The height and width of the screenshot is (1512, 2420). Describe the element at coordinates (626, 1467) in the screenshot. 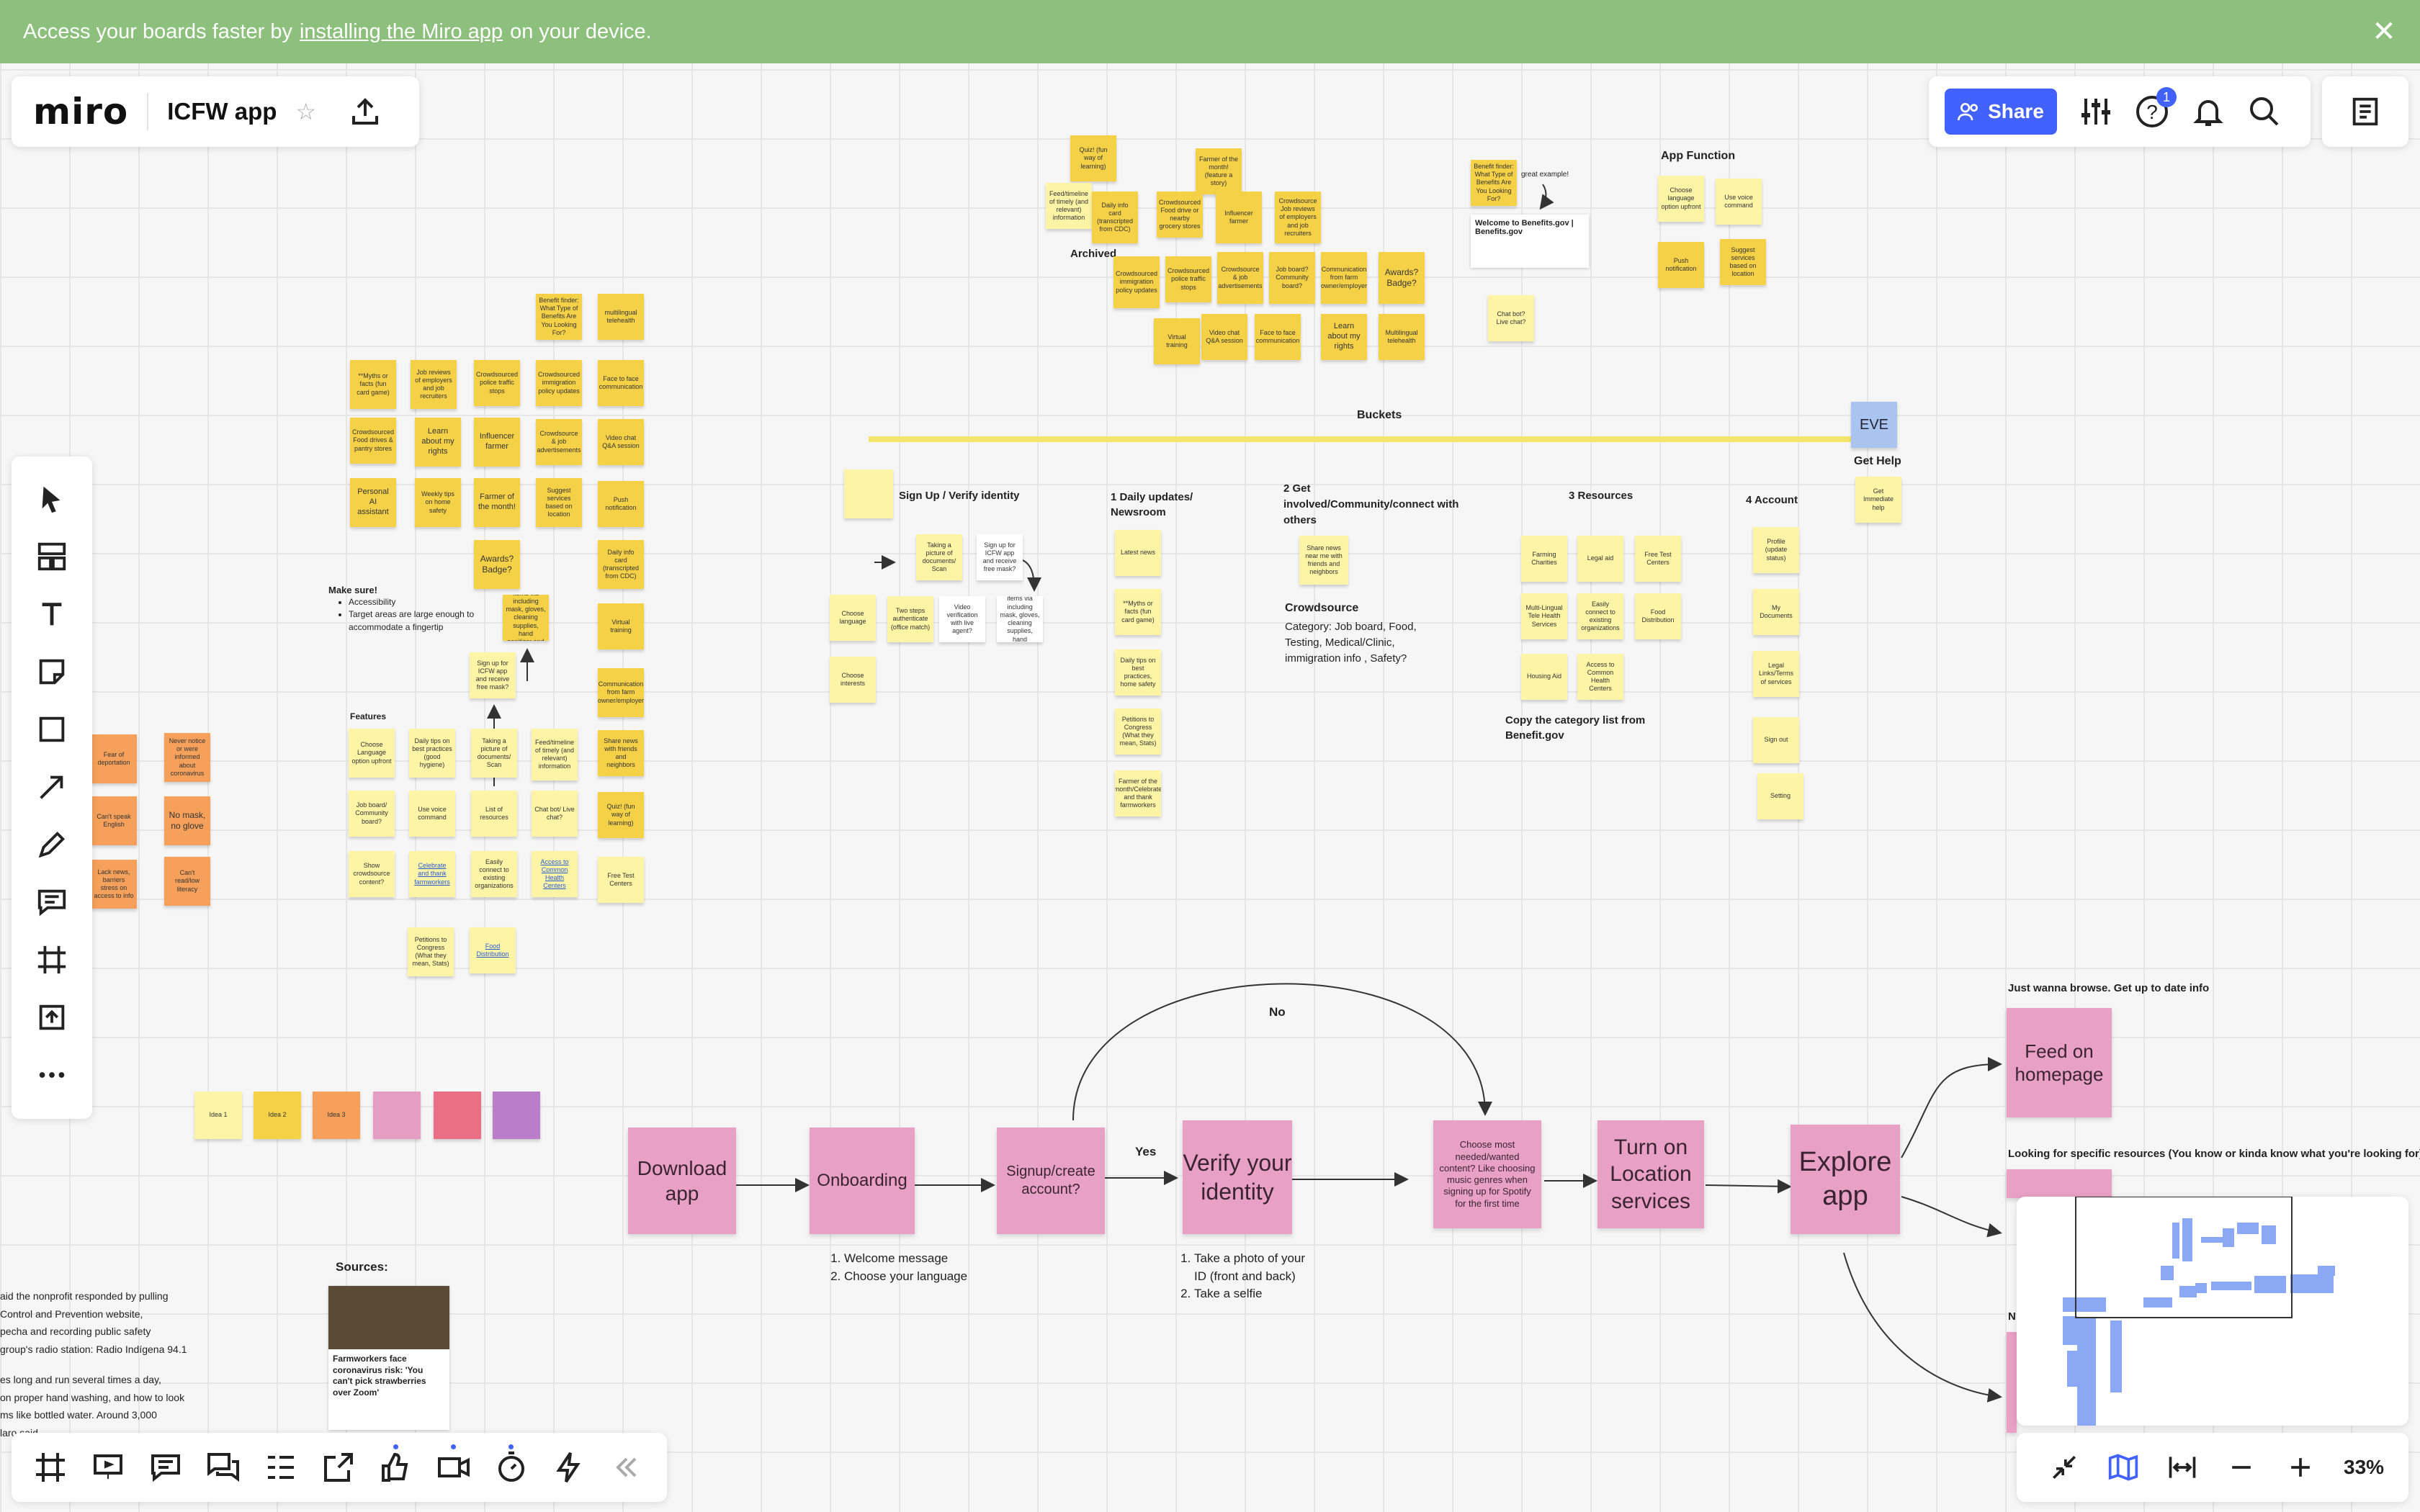

I see `collapse-chevron-icon` at that location.